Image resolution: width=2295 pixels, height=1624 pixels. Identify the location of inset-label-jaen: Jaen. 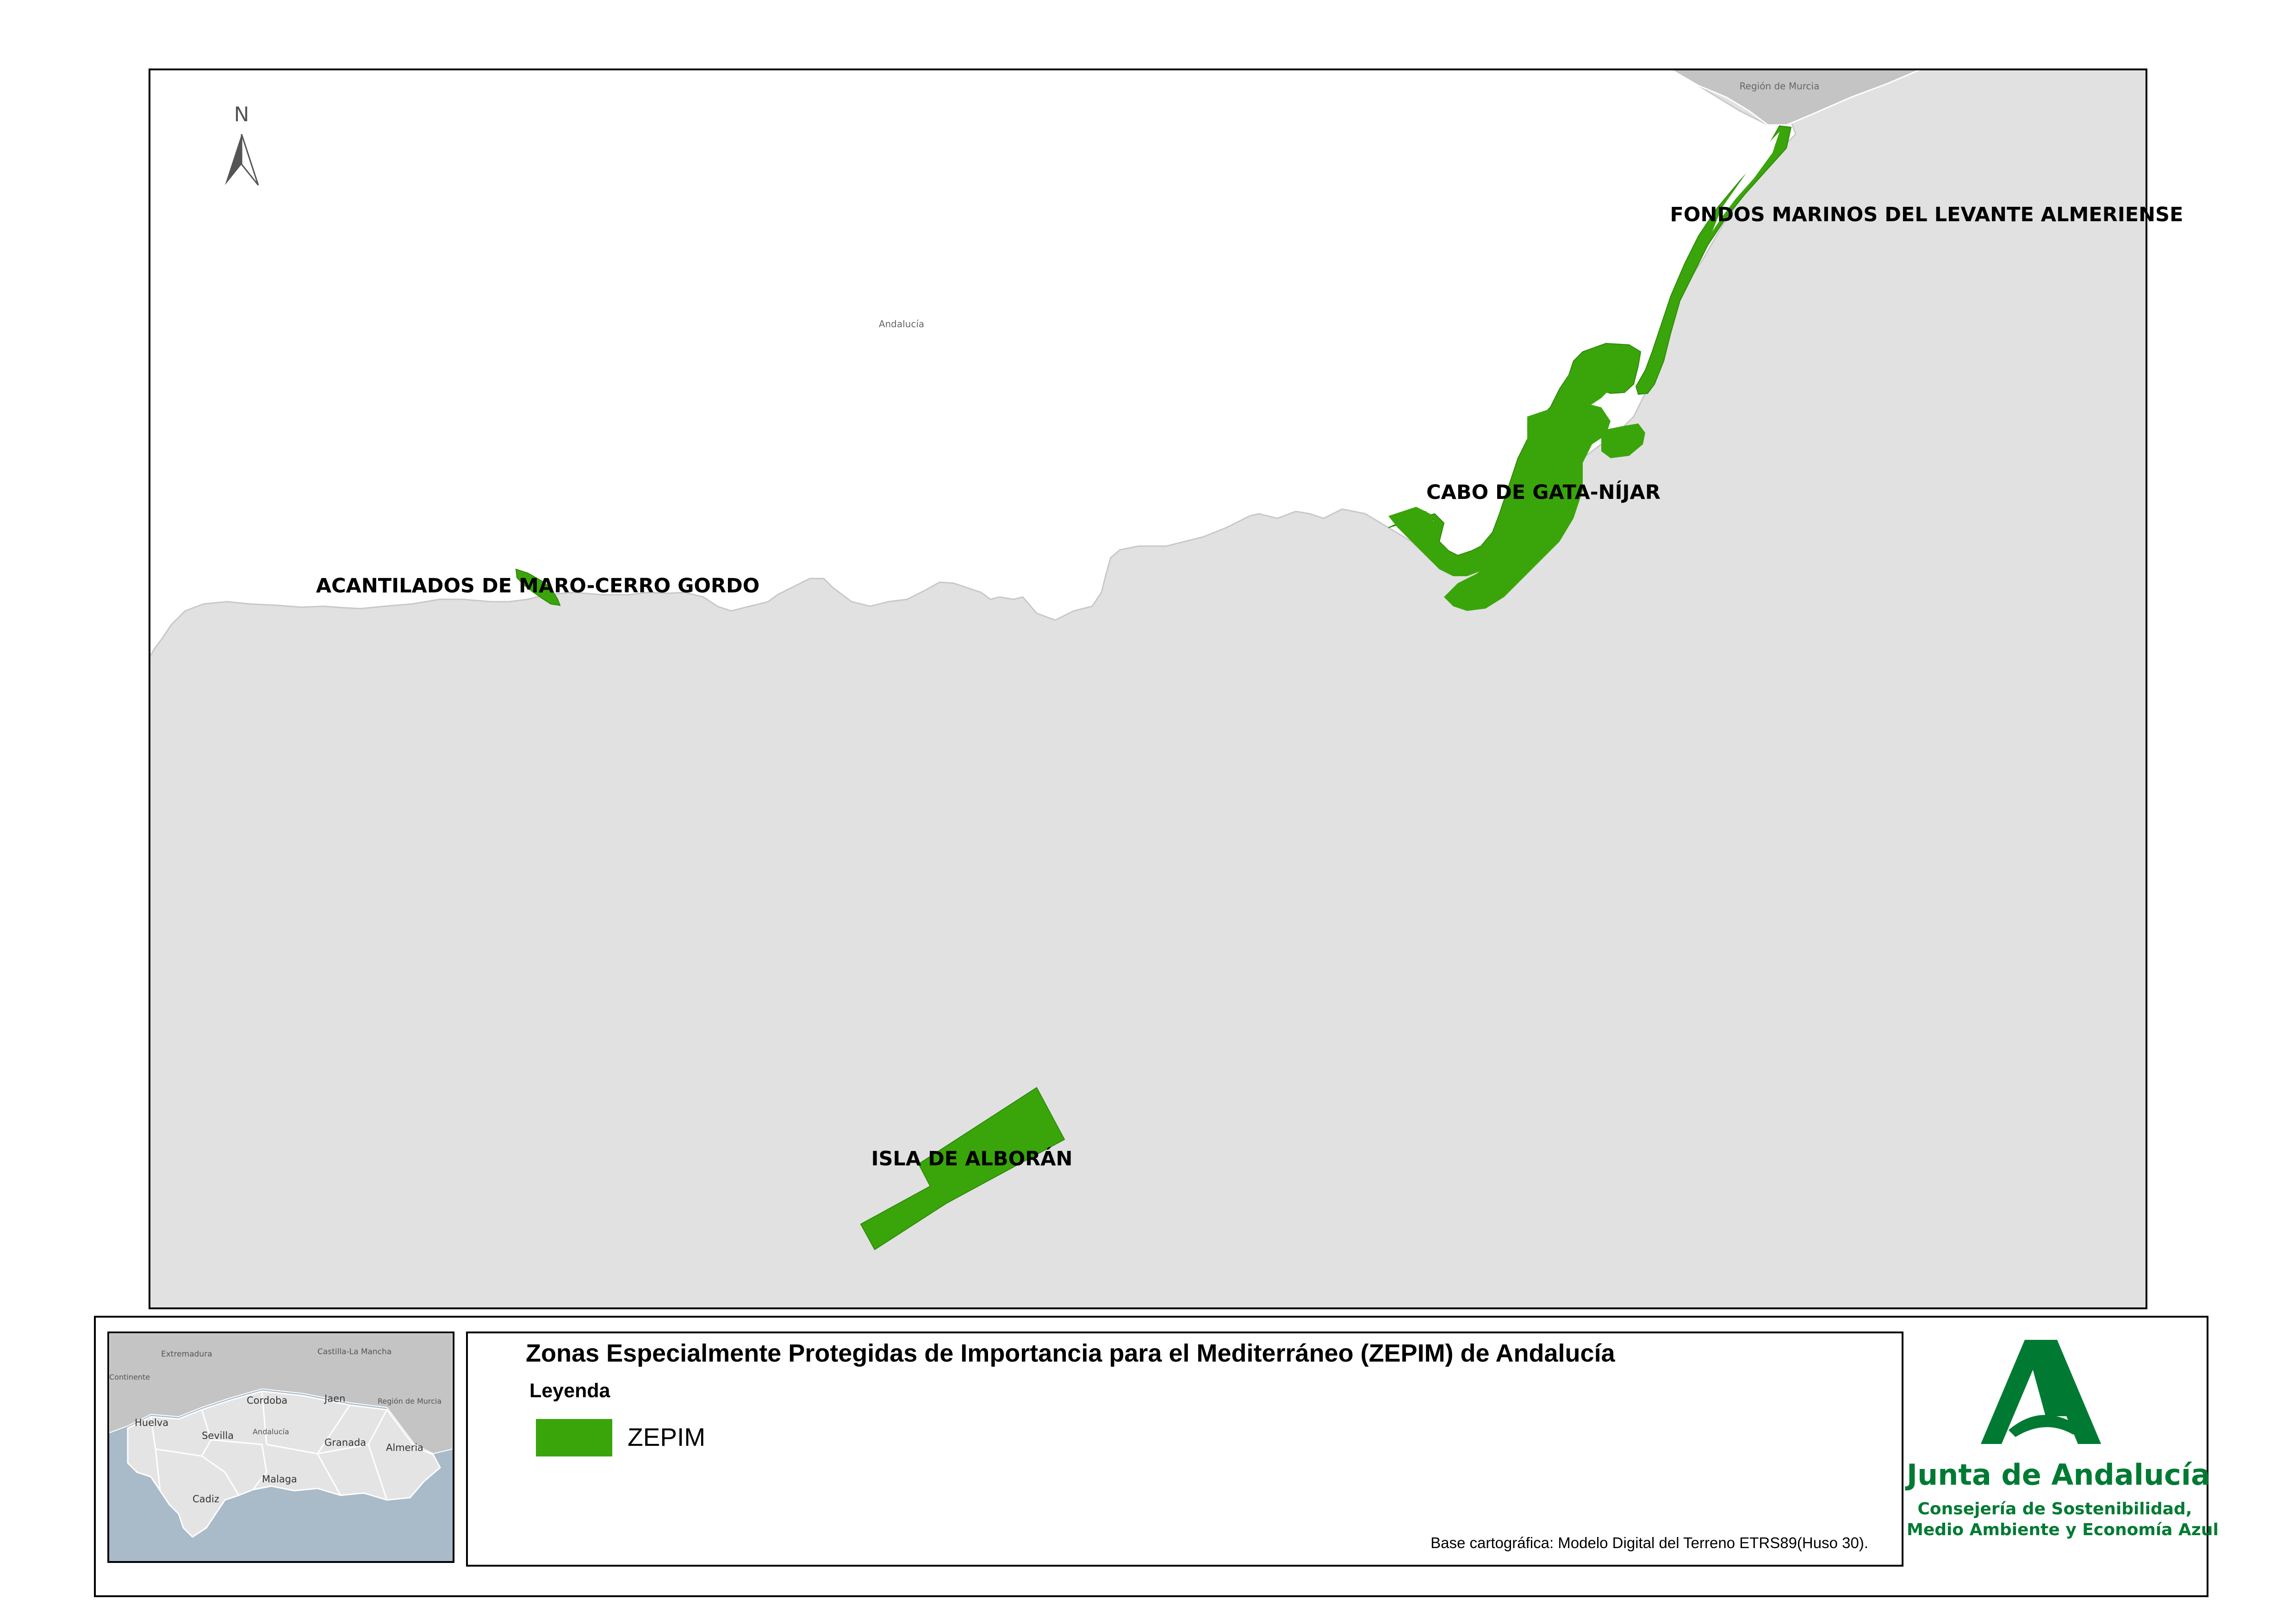
(334, 1398).